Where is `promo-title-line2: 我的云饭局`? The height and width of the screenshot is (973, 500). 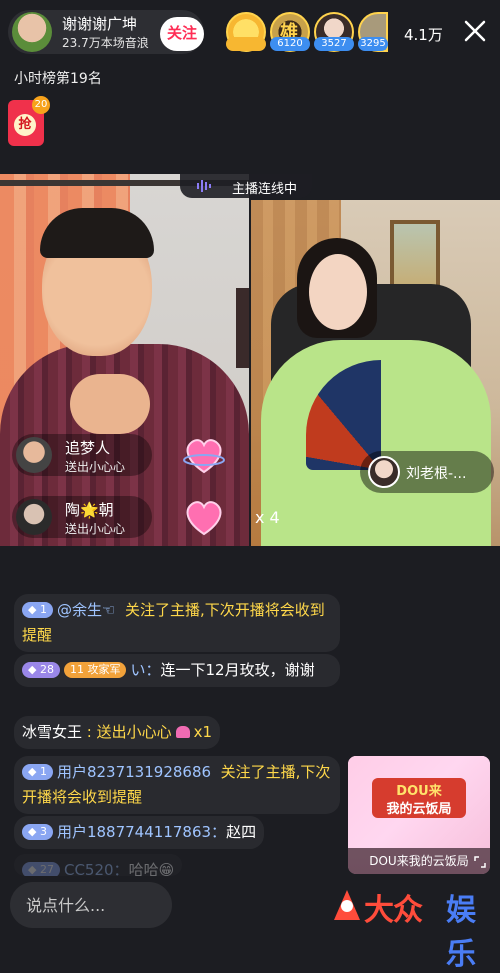
promo-title-line2: 我的云饭局 is located at coordinates (419, 809).